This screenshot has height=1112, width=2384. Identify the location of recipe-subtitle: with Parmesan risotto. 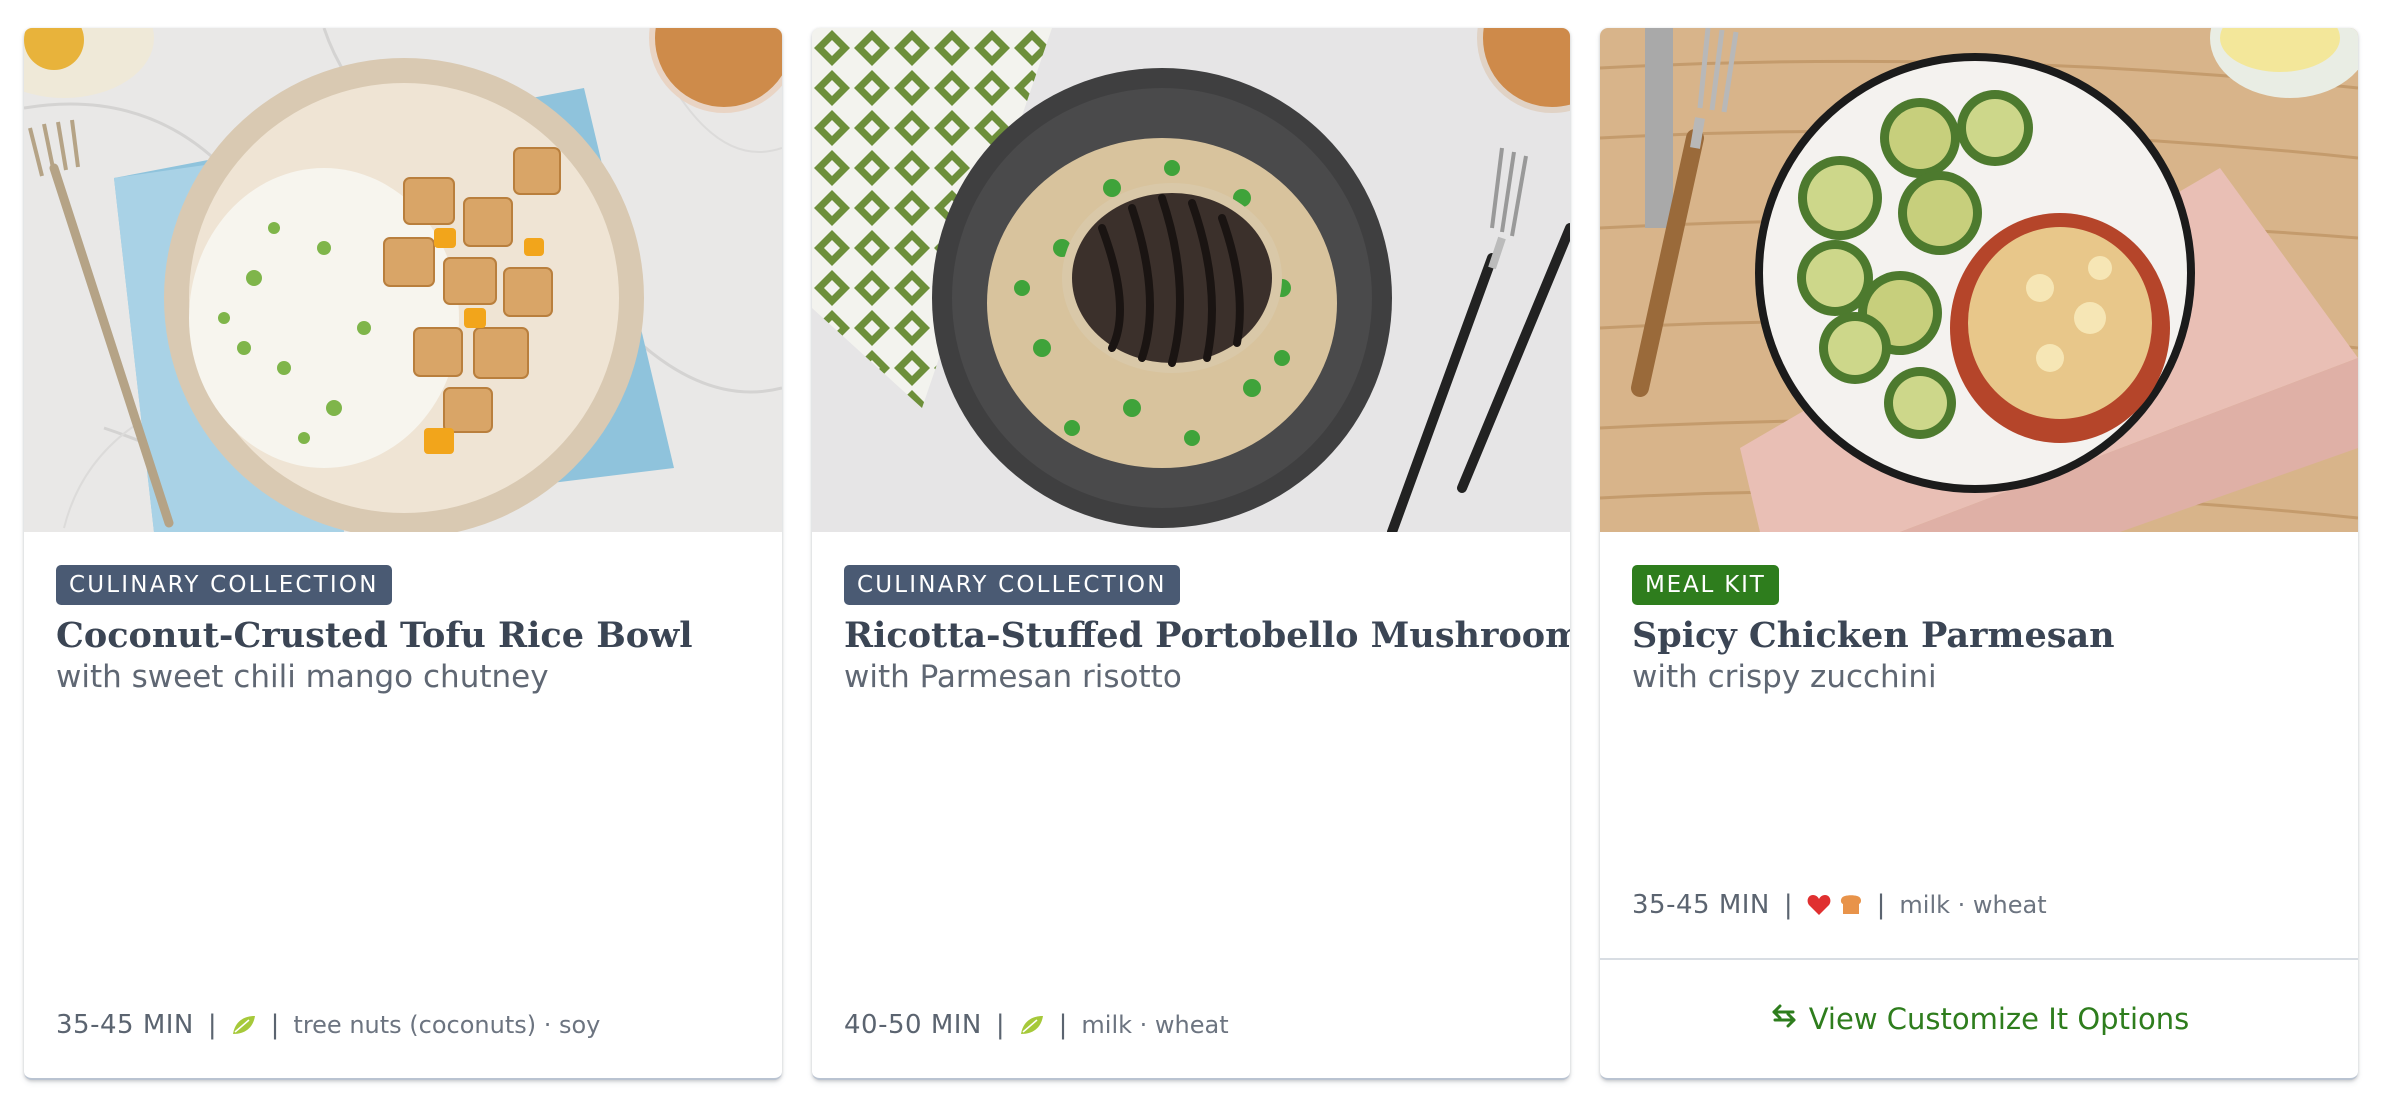
(1013, 677).